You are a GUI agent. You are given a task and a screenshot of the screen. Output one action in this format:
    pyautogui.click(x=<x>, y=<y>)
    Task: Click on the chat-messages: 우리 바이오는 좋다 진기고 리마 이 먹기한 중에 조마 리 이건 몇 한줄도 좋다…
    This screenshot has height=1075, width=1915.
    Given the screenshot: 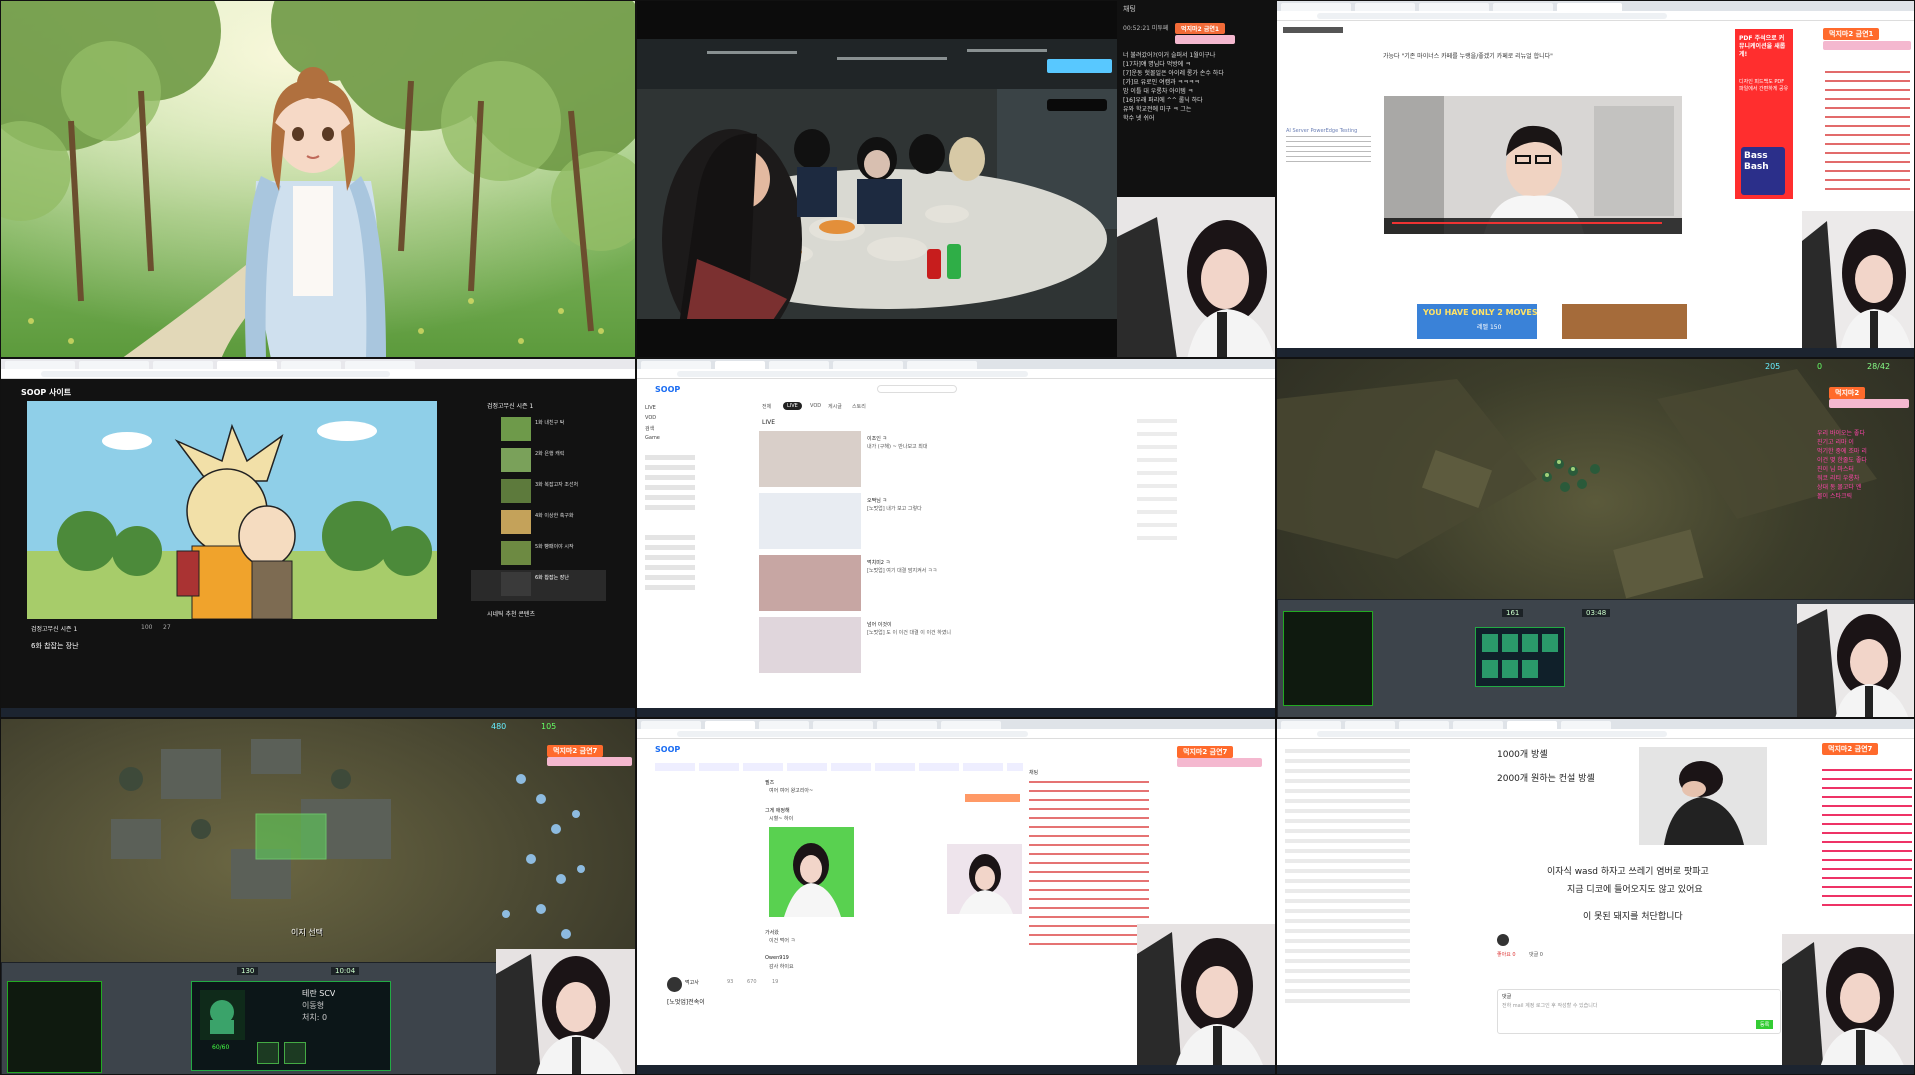 What is the action you would take?
    pyautogui.click(x=1842, y=465)
    